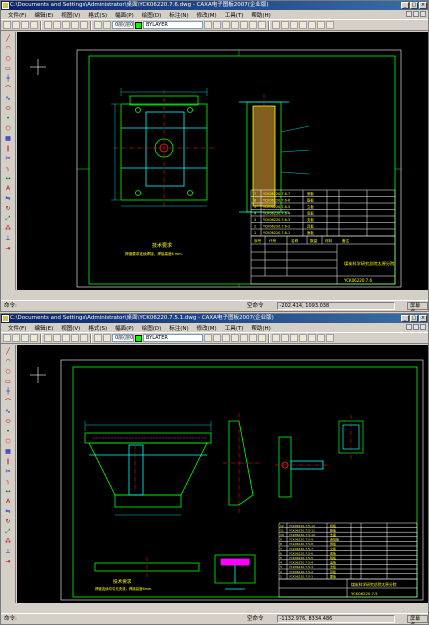 The width and height of the screenshot is (429, 625). Describe the element at coordinates (124, 328) in the screenshot. I see `menu-sheet: 幅面(P)` at that location.